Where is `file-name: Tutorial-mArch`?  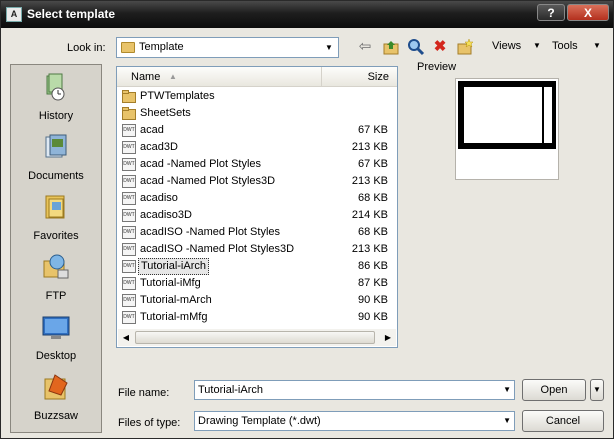
file-name: Tutorial-mArch is located at coordinates (176, 300).